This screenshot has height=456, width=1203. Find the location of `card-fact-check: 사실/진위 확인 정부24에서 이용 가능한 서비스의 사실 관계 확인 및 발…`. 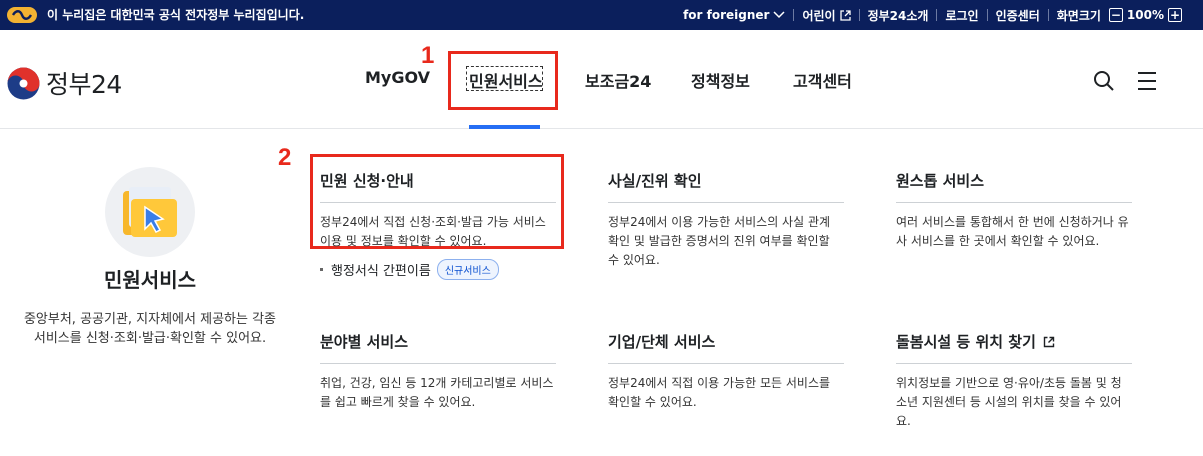

card-fact-check: 사실/진위 확인 정부24에서 이용 가능한 서비스의 사실 관계 확인 및 발… is located at coordinates (726, 220).